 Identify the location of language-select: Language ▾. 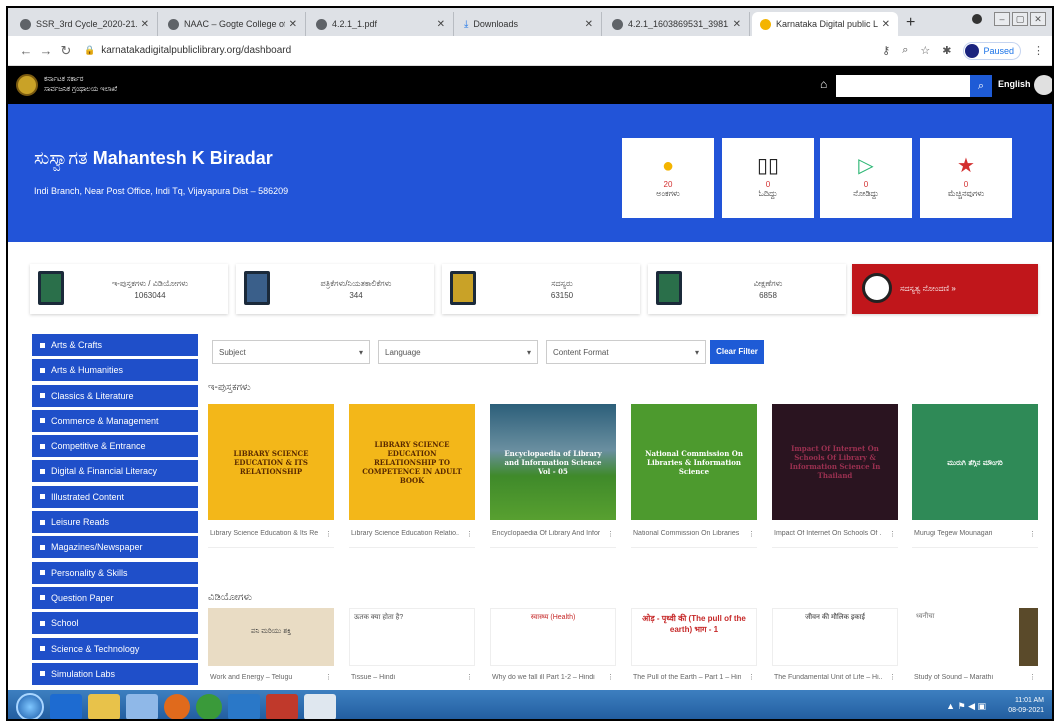
(458, 352).